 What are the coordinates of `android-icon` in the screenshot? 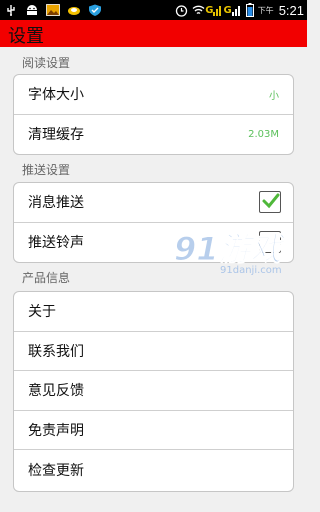 It's located at (32, 10).